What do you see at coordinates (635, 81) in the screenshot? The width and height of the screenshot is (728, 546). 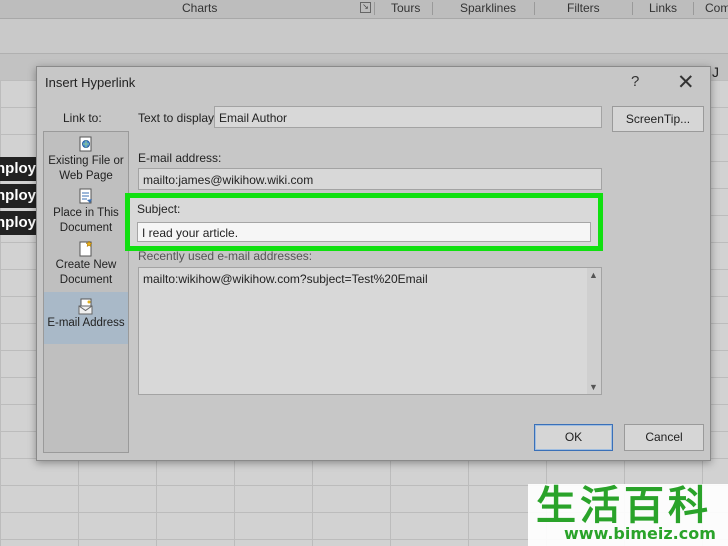 I see `help-button: ?` at bounding box center [635, 81].